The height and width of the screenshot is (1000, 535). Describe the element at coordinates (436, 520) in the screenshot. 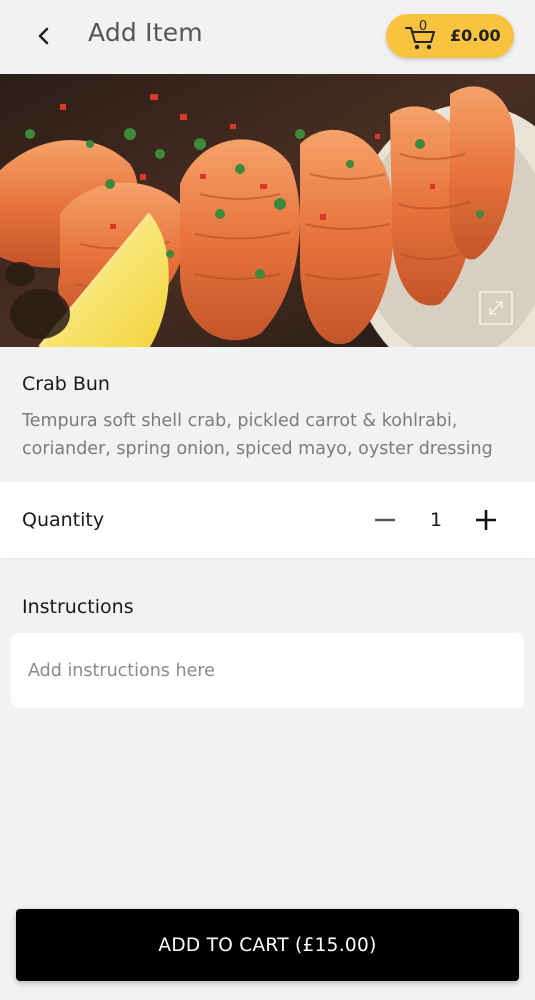

I see `quantity-value: 1` at that location.